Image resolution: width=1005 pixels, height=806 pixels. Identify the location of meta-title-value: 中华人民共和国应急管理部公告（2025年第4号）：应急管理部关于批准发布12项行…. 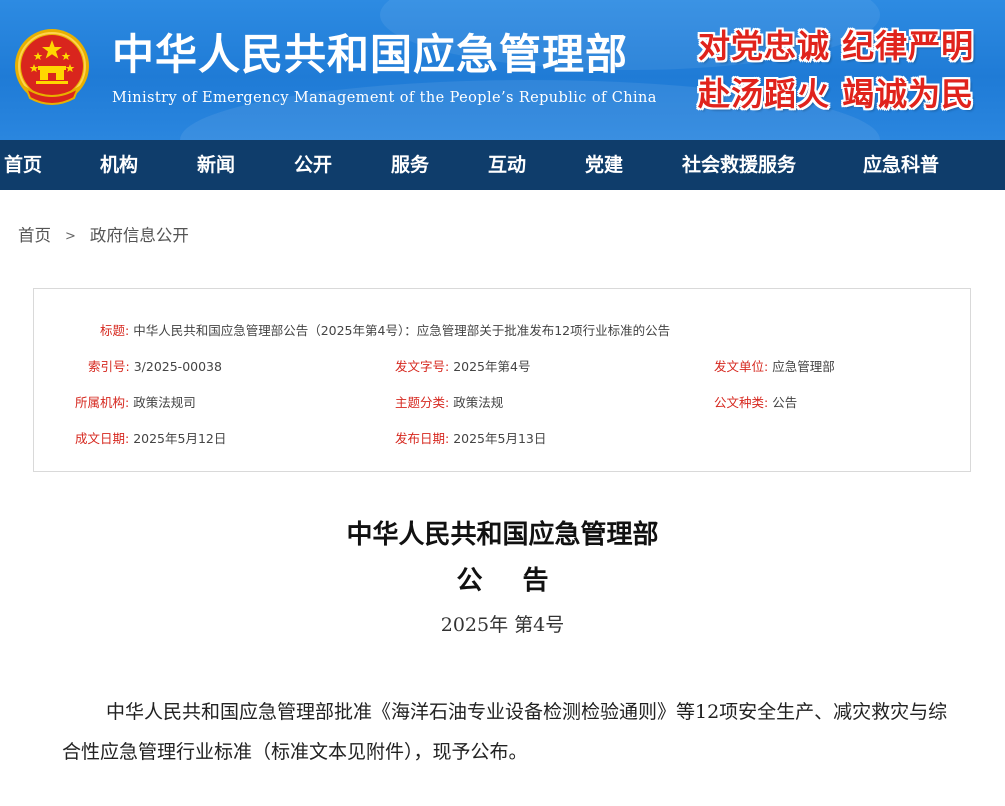
(402, 330).